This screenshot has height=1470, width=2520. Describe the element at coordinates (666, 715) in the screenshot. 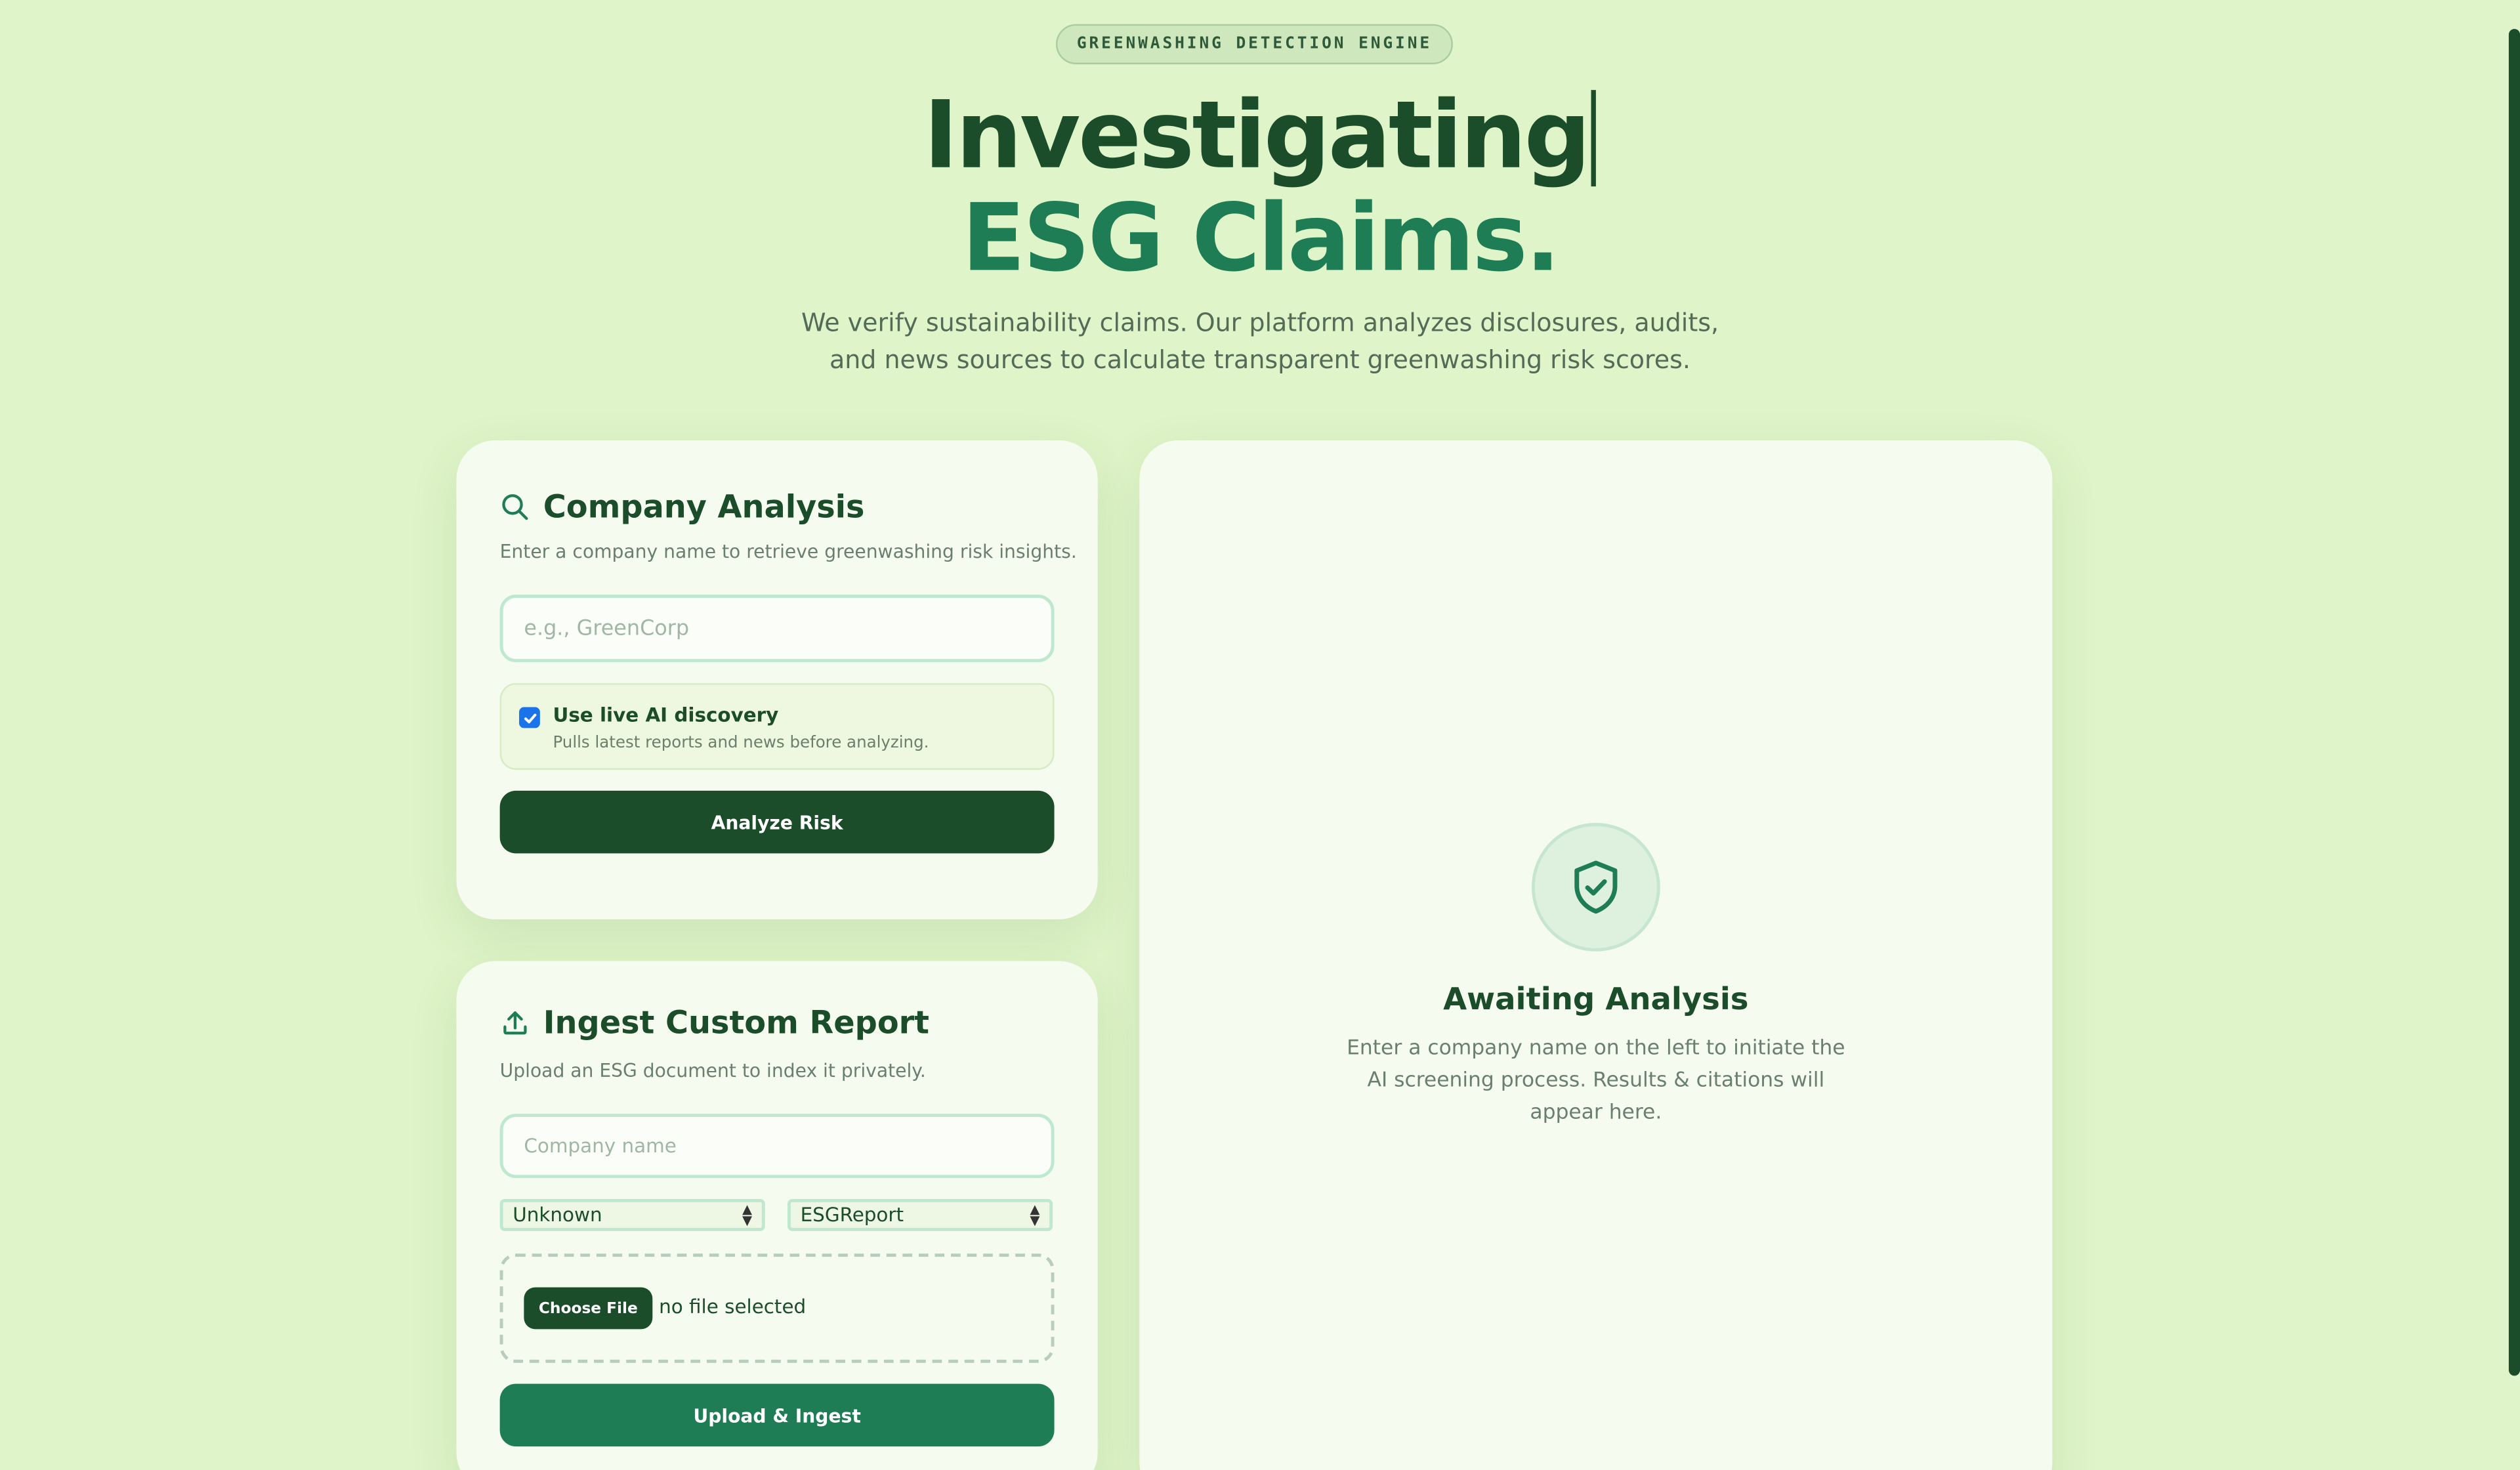

I see `ai-discovery-label: Use live AI discovery` at that location.